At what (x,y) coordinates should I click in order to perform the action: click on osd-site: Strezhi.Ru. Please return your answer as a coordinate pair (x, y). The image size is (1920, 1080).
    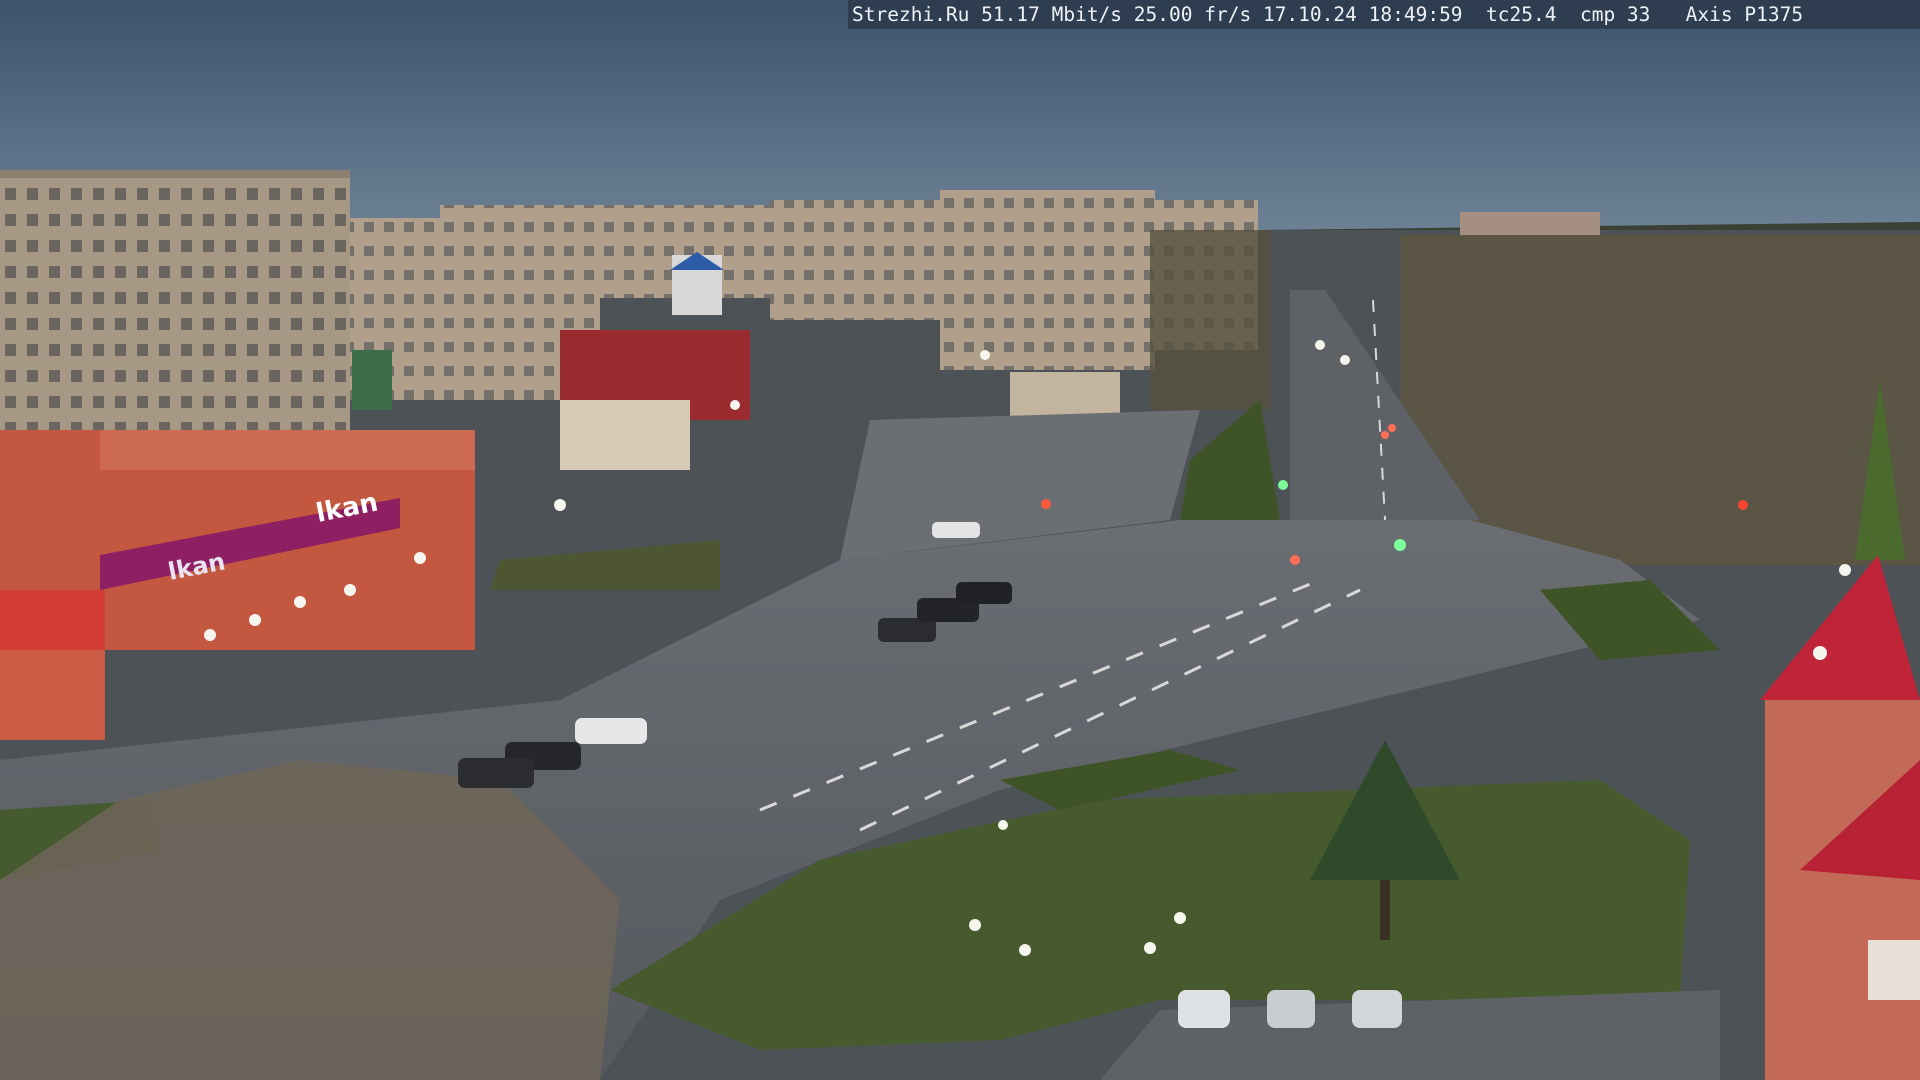
    Looking at the image, I should click on (911, 14).